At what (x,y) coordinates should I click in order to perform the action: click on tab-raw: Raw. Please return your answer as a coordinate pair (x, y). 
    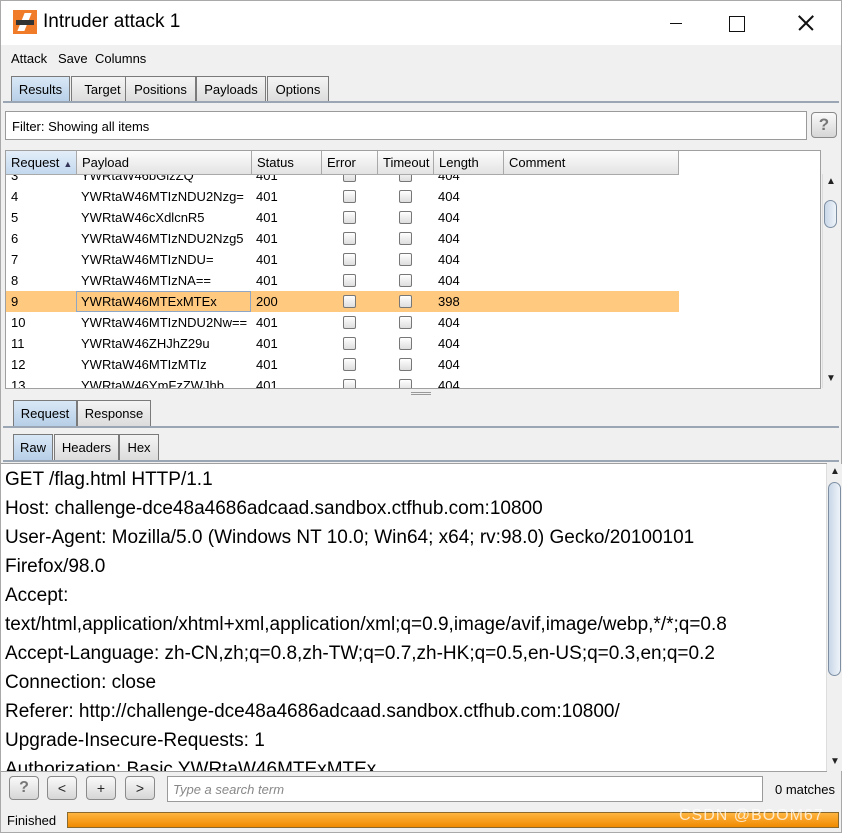
    Looking at the image, I should click on (33, 447).